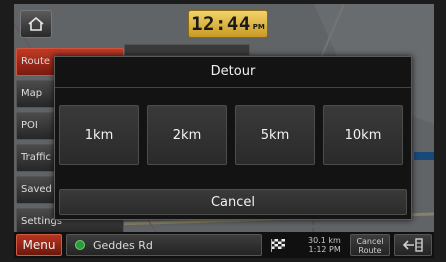 The width and height of the screenshot is (446, 262). What do you see at coordinates (324, 249) in the screenshot?
I see `arrival-time: 1:12 PM` at bounding box center [324, 249].